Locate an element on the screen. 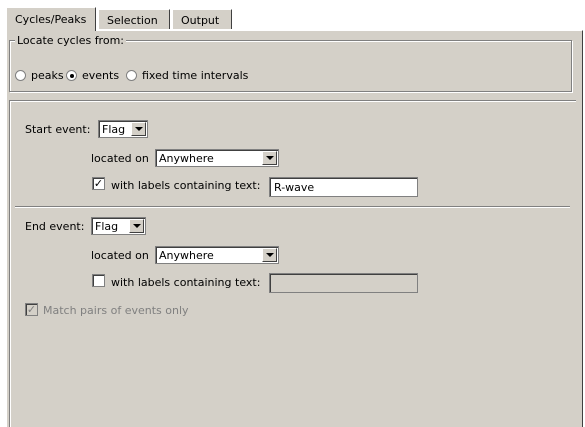 The image size is (585, 427). match-pairs-label: Match pairs of events only is located at coordinates (116, 310).